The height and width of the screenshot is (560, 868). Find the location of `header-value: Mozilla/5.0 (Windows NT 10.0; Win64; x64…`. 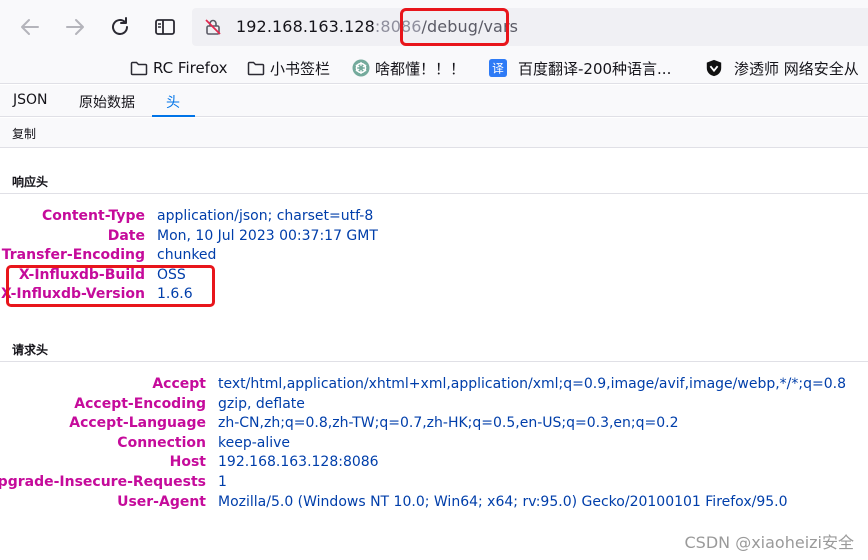

header-value: Mozilla/5.0 (Windows NT 10.0; Win64; x64… is located at coordinates (503, 501).